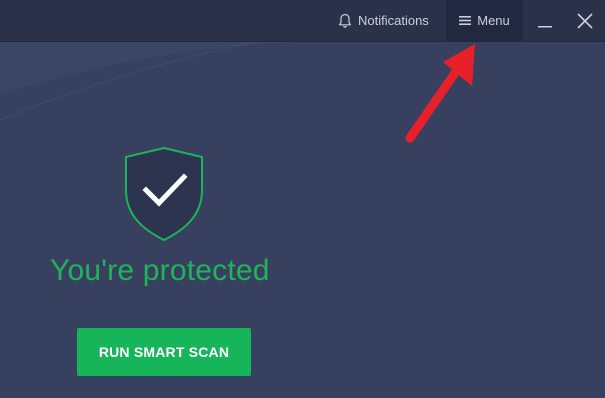 The height and width of the screenshot is (398, 605). I want to click on protection-status-text: You're protected, so click(160, 270).